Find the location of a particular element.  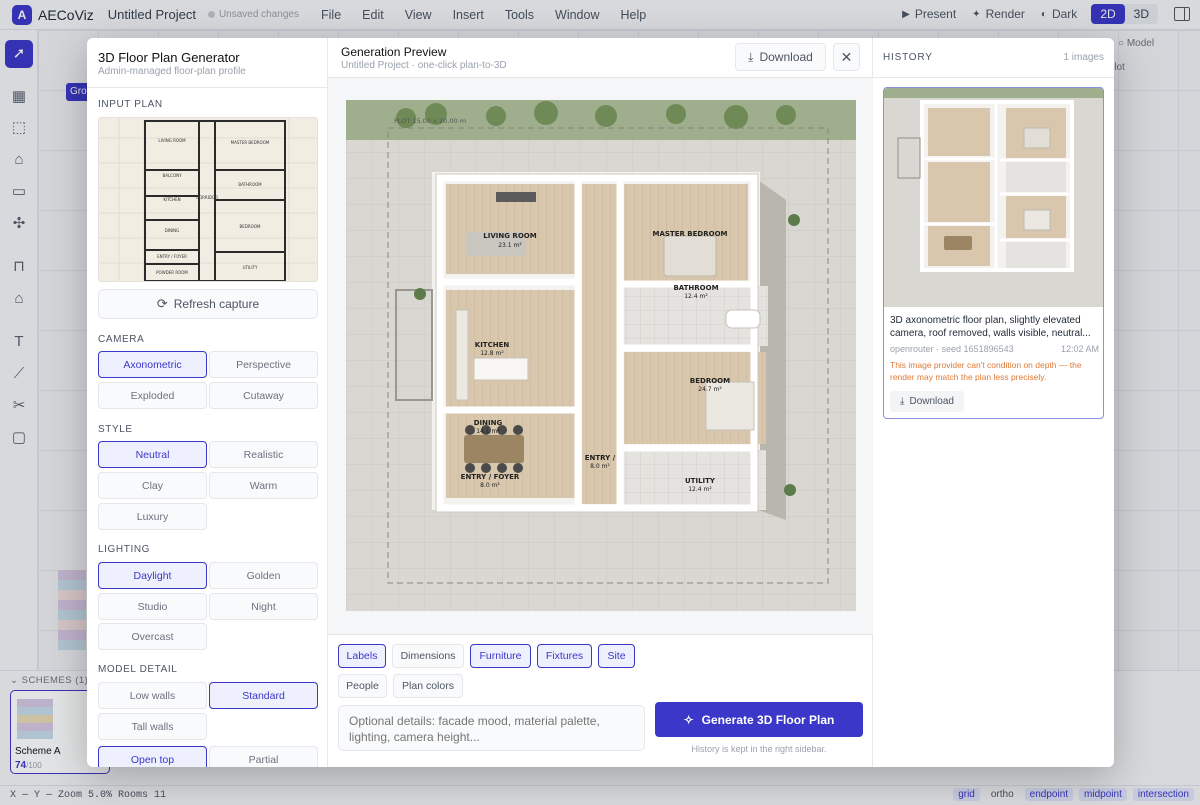

render-area-dining: 14.1 m² is located at coordinates (488, 431).